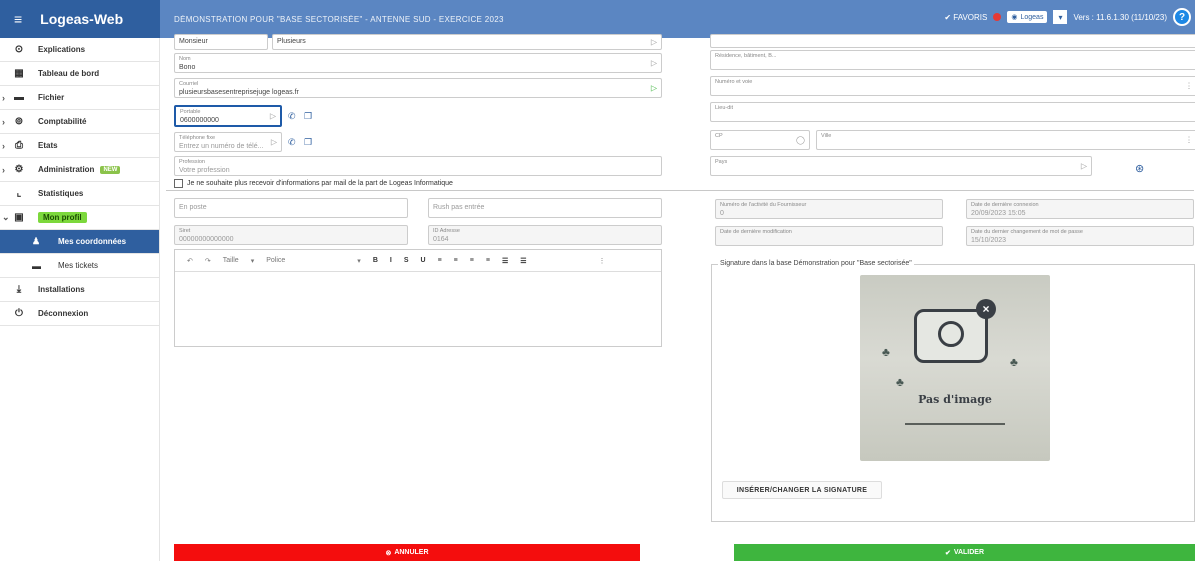  I want to click on chevron-down-icon: ⌄, so click(6, 217).